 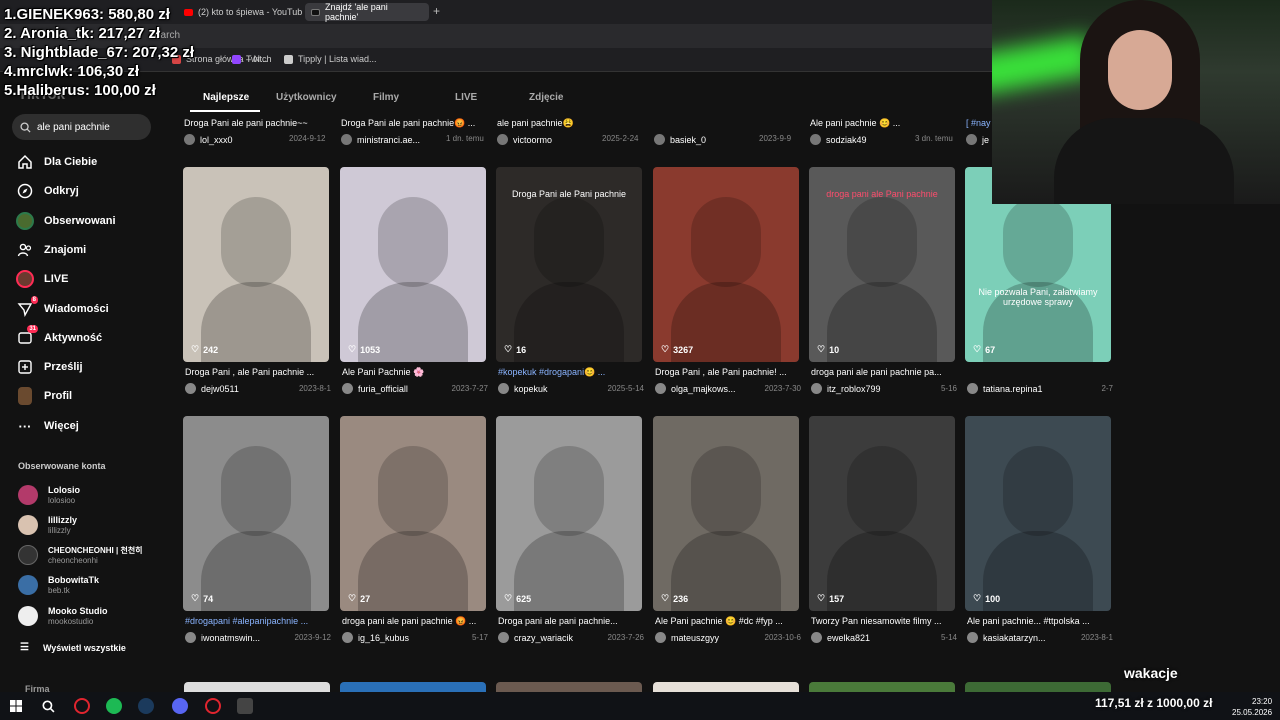 What do you see at coordinates (208, 139) in the screenshot?
I see `video-author: lol_xxx0` at bounding box center [208, 139].